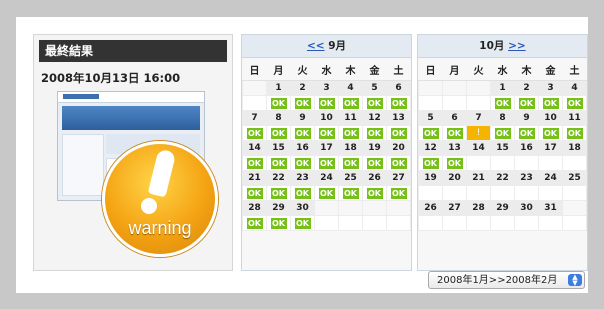 The height and width of the screenshot is (309, 604). I want to click on date-range-select: 2008年1月>>2008年2月 ▲ ▼, so click(506, 280).